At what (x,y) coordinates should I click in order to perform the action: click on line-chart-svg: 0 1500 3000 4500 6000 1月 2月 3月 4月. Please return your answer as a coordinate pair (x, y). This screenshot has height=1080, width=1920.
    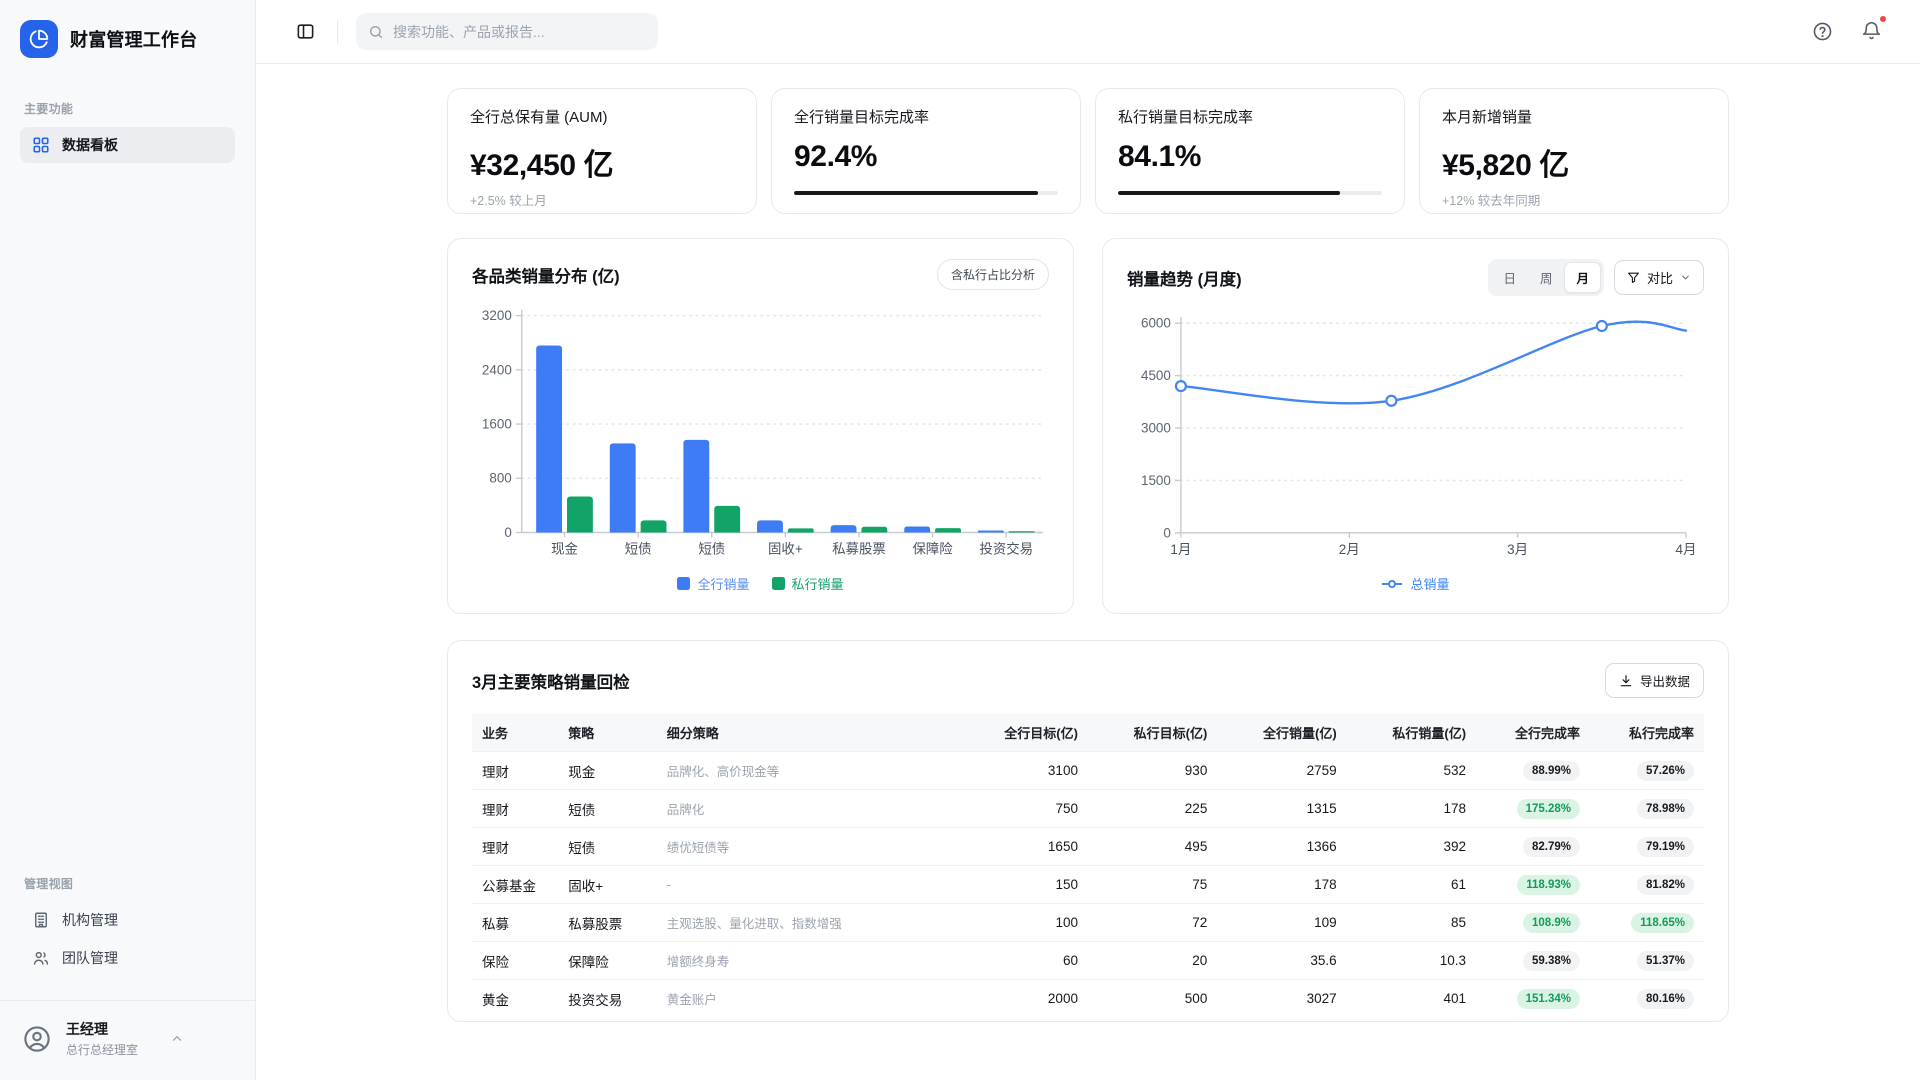
    Looking at the image, I should click on (1419, 436).